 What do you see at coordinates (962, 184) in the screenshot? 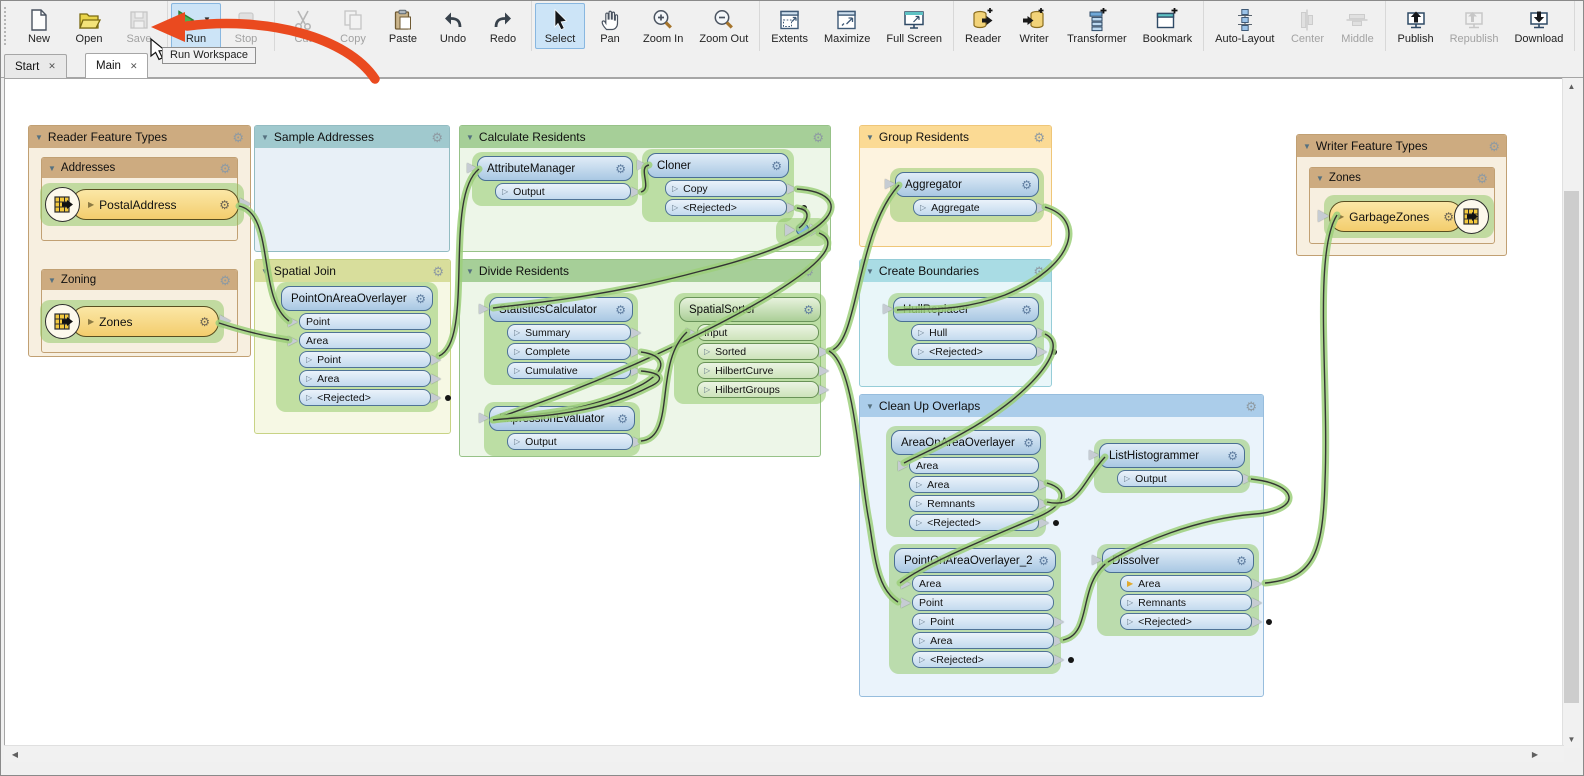
I see `transformer-header: Aggregator ⚙` at bounding box center [962, 184].